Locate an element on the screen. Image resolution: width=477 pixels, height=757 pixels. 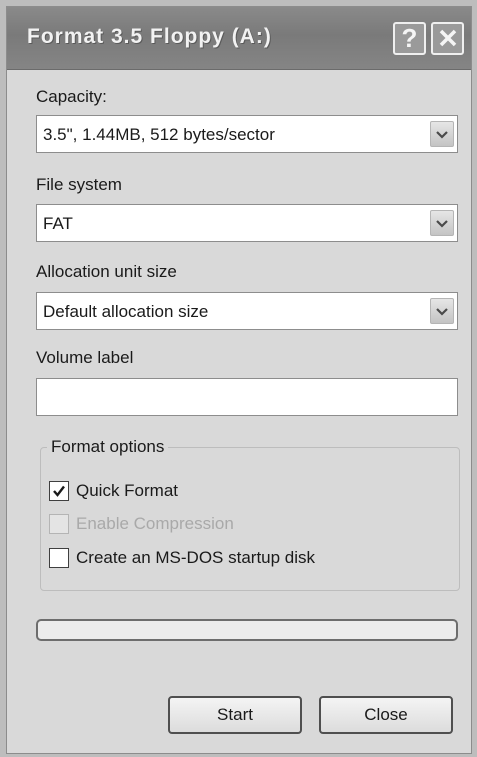
close-x-icon is located at coordinates (447, 38).